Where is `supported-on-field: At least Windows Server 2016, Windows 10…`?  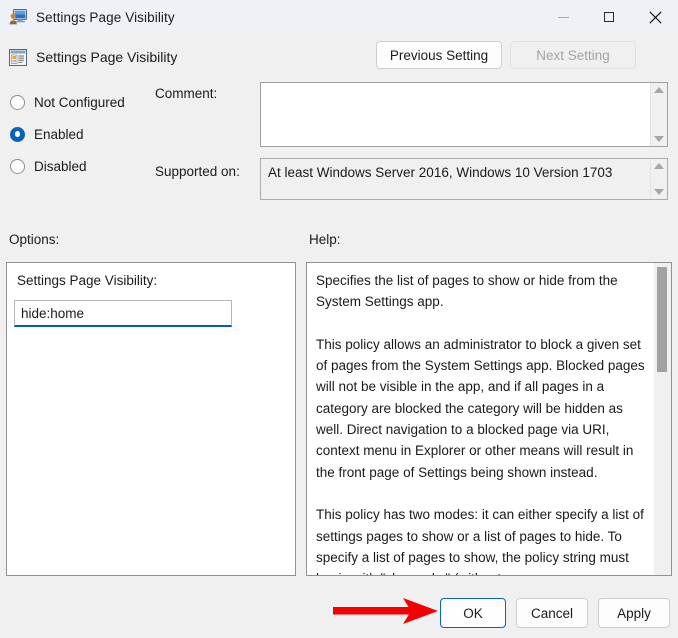
supported-on-field: At least Windows Server 2016, Windows 10… is located at coordinates (464, 179).